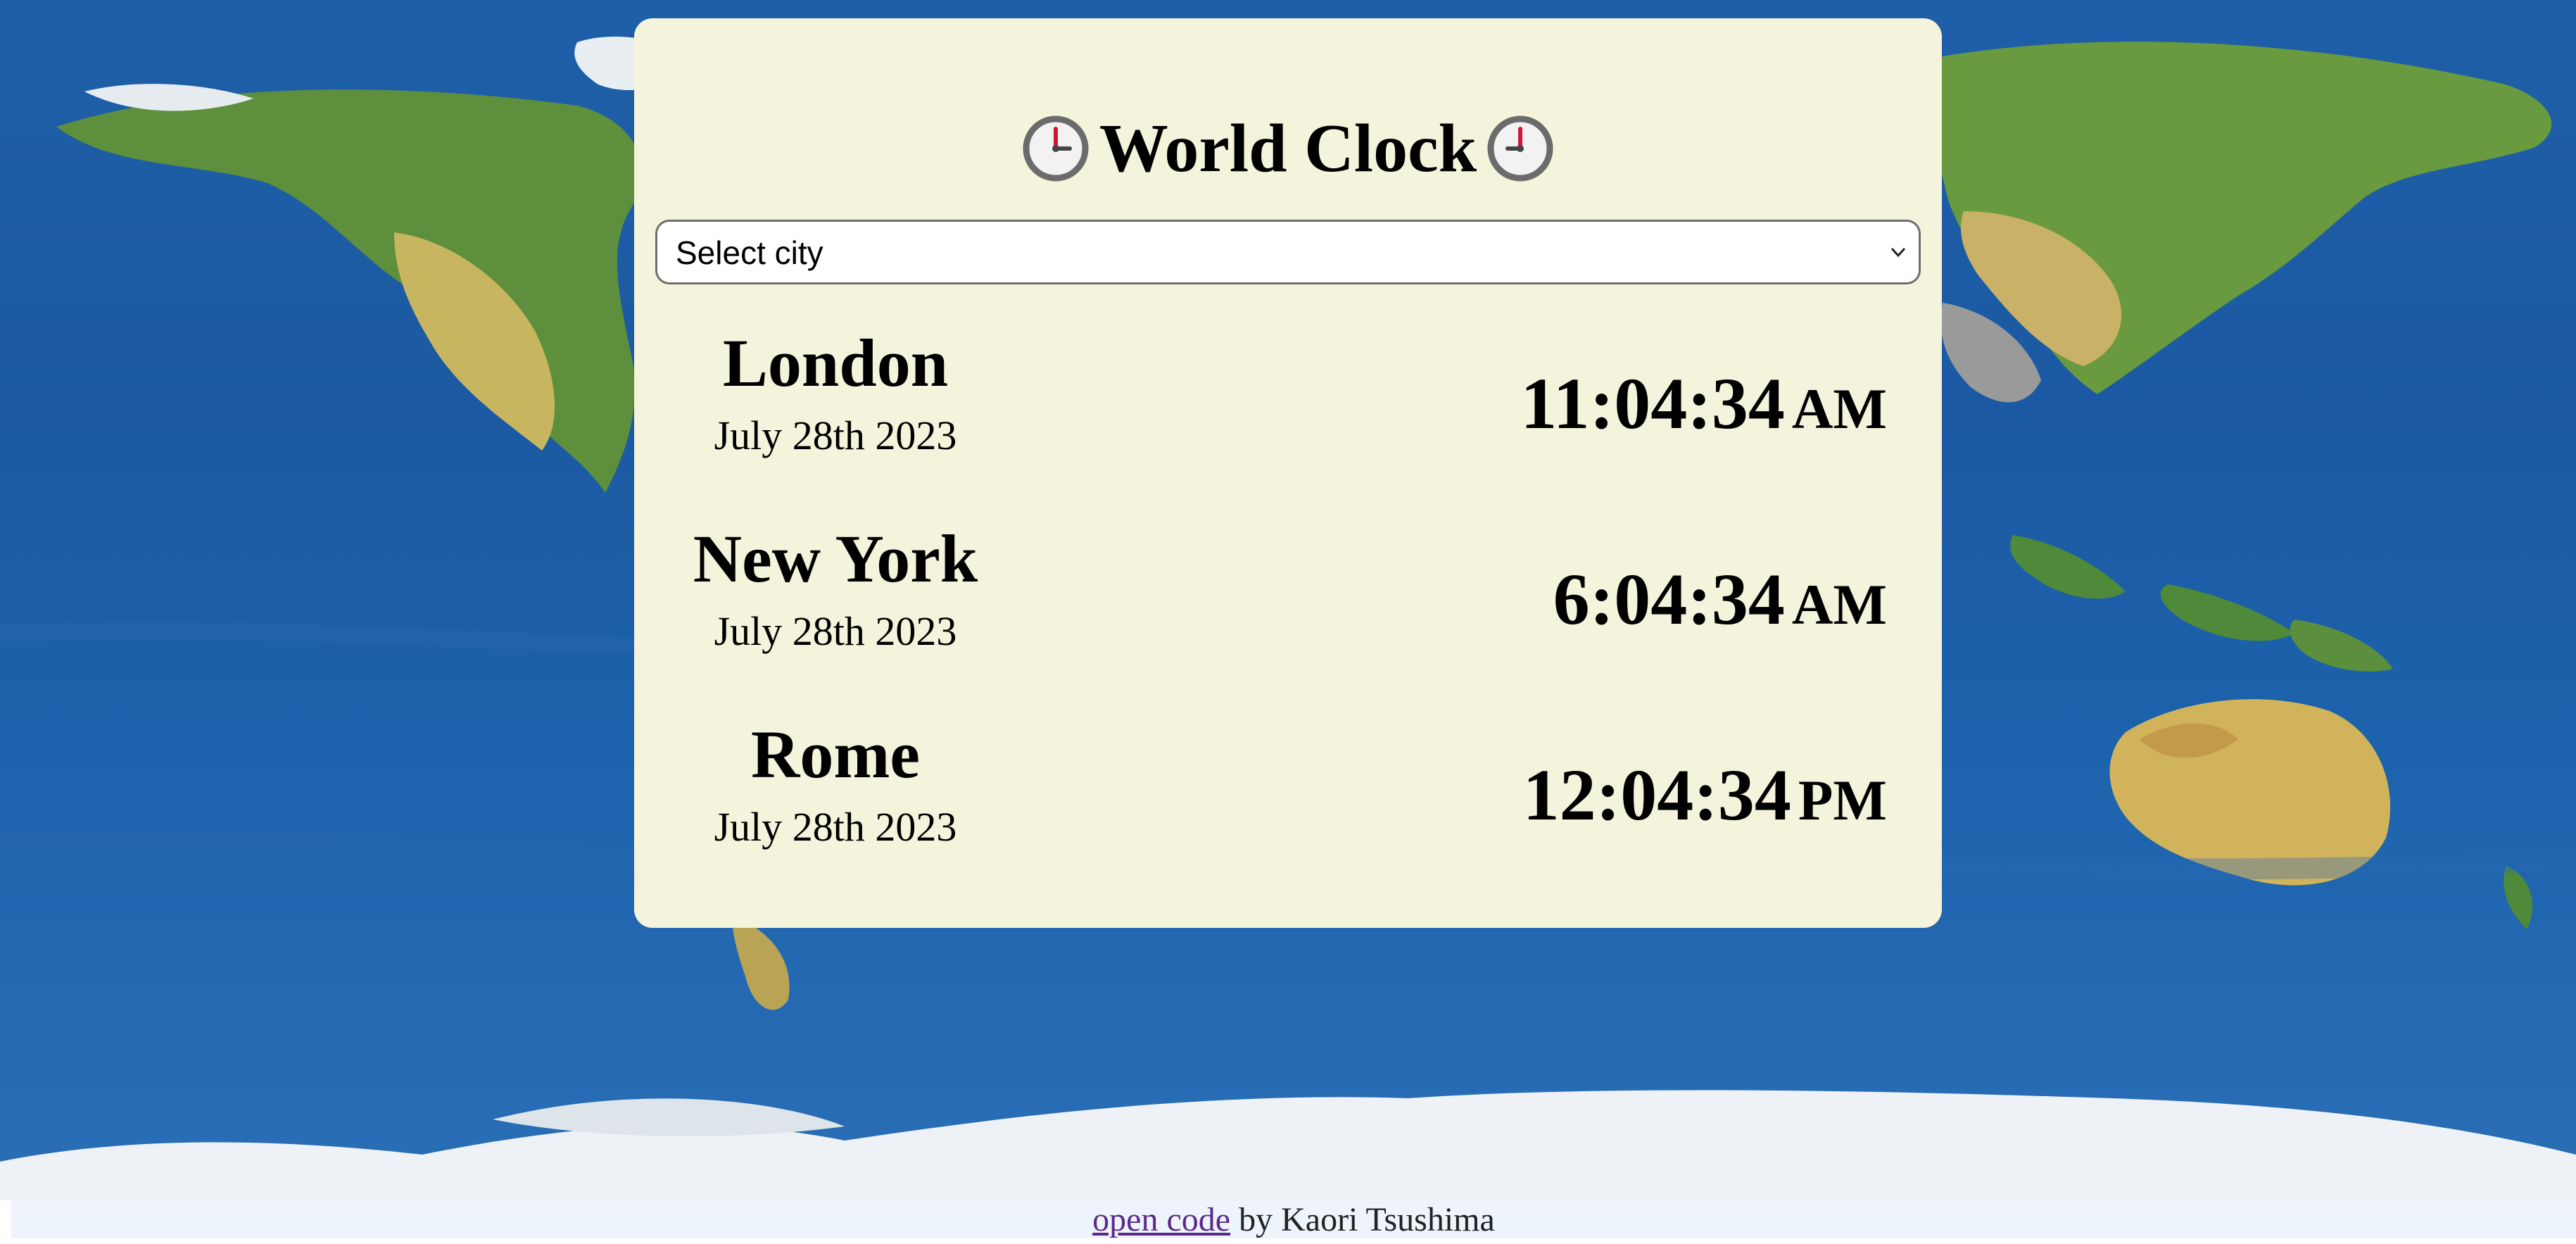 The height and width of the screenshot is (1244, 2576). I want to click on city-name: New York, so click(835, 558).